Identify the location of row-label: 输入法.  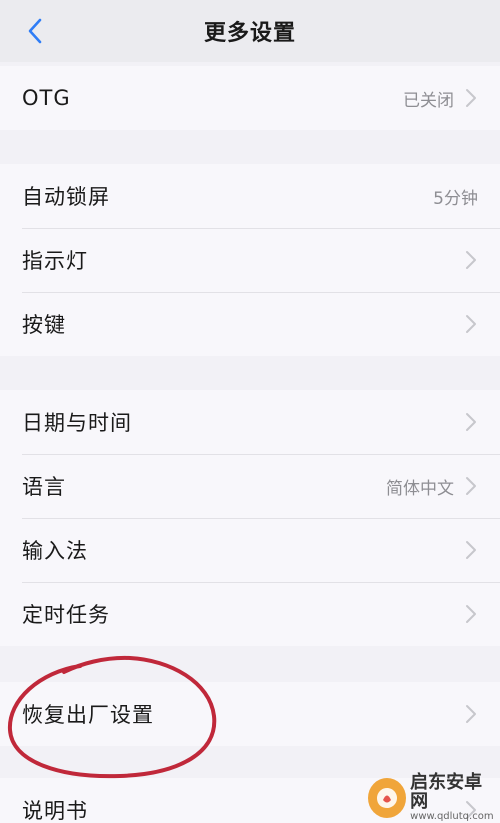
(55, 551).